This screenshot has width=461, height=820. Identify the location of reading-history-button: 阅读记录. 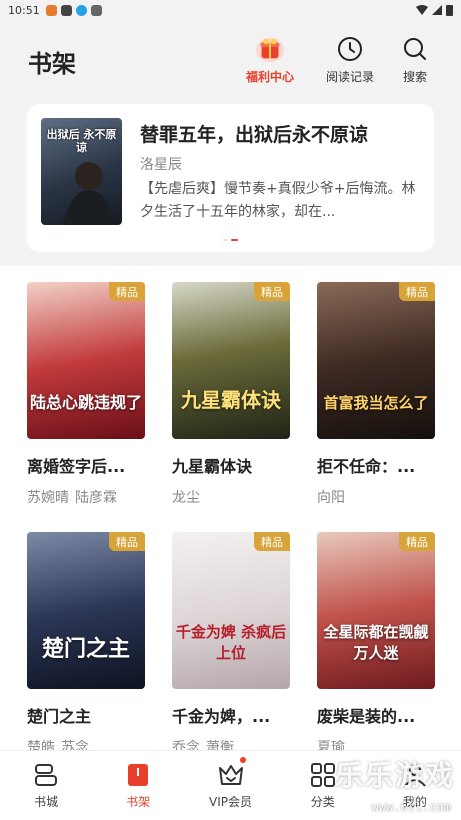
(350, 59).